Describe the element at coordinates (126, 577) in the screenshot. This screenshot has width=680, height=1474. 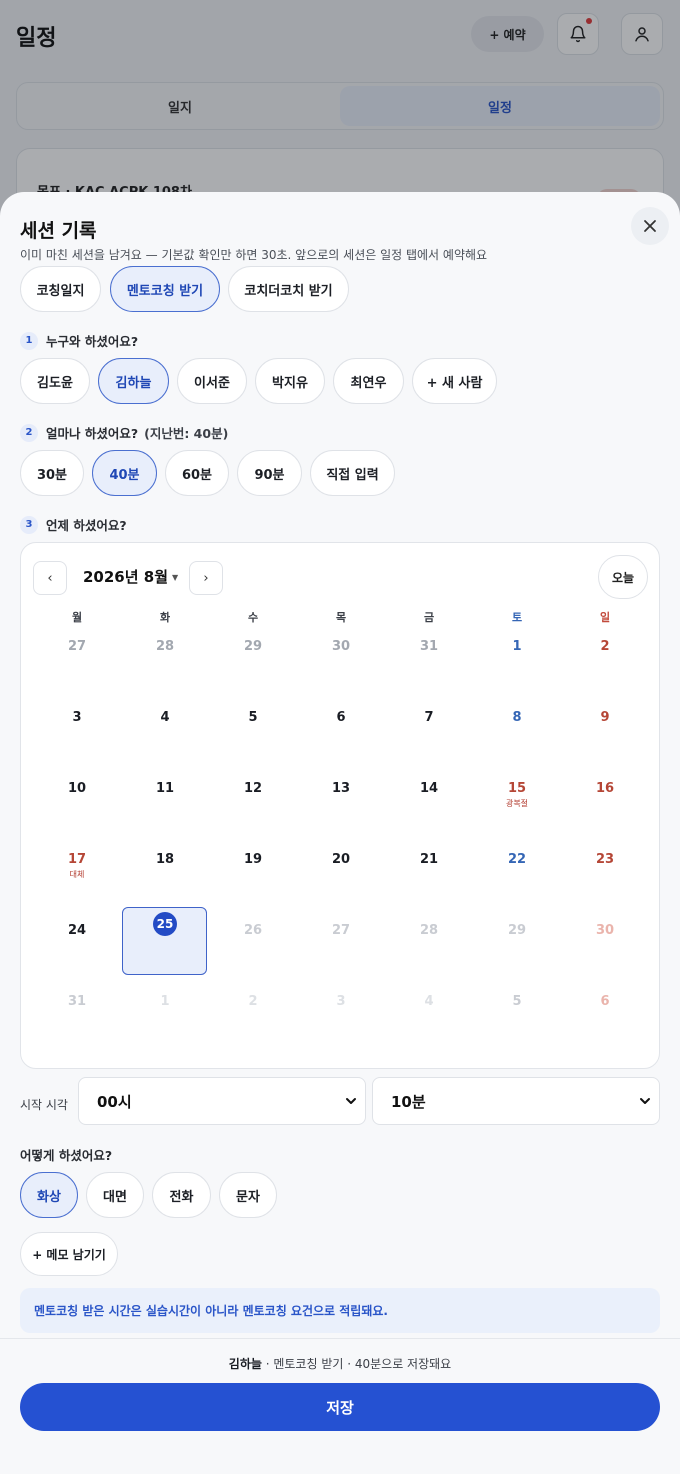
I see `month-label: 2026년 8월` at that location.